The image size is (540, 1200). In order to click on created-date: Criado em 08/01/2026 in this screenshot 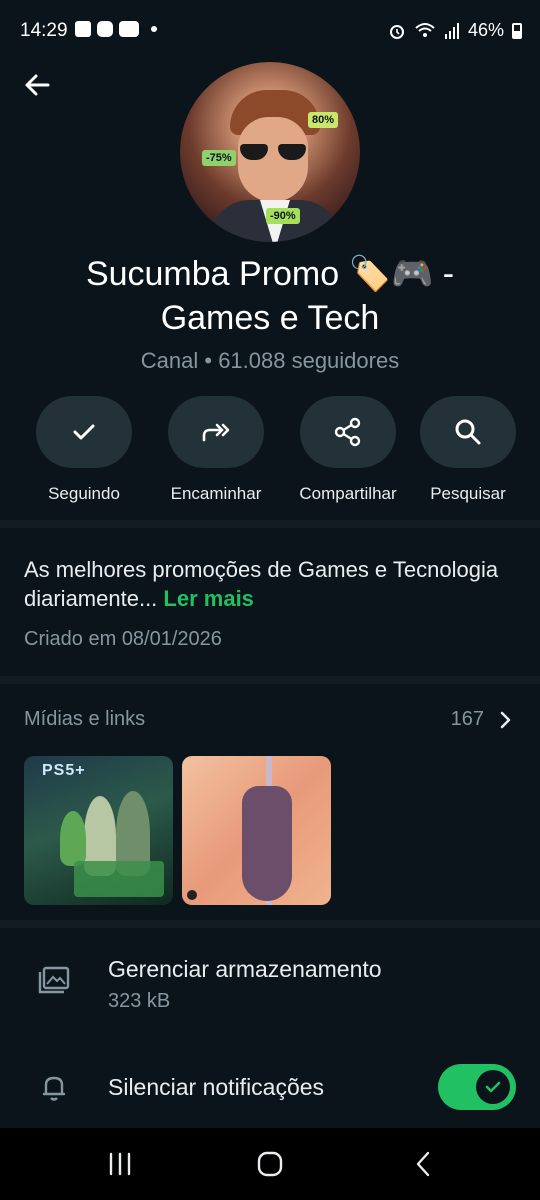, I will do `click(123, 639)`.